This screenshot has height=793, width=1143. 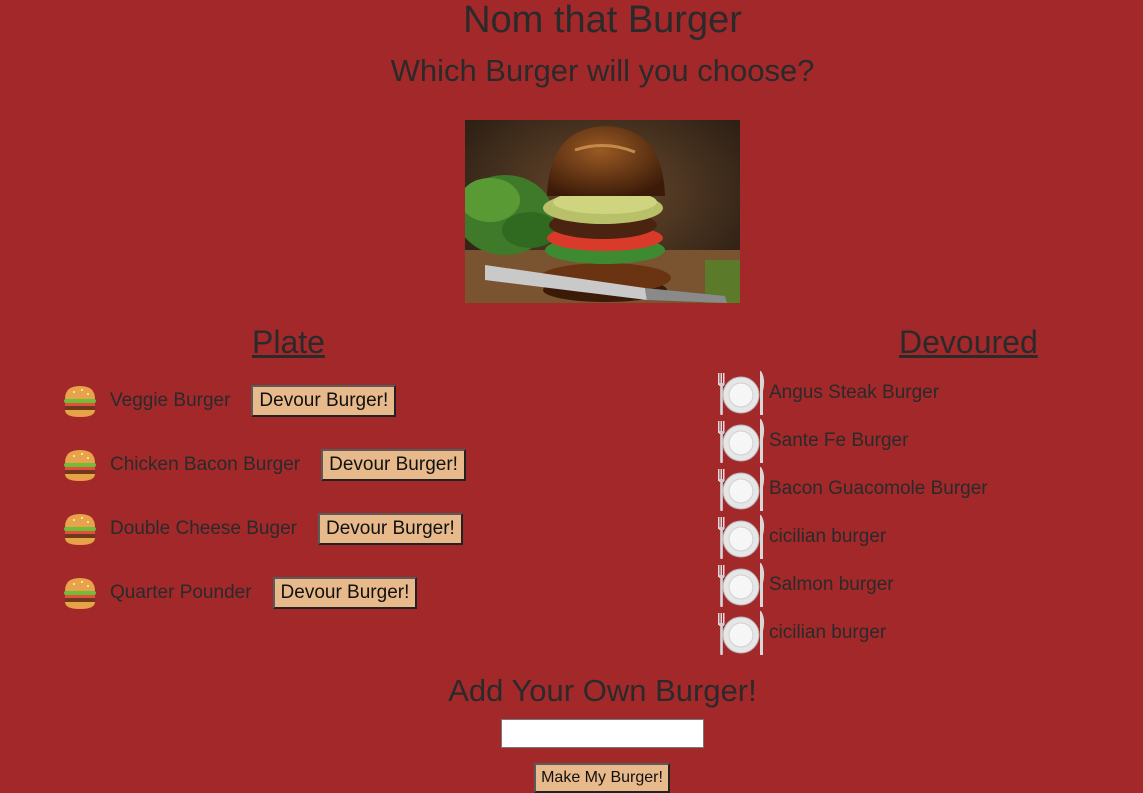 I want to click on plate-item: Quarter Pounder Devour Burger!, so click(x=264, y=593).